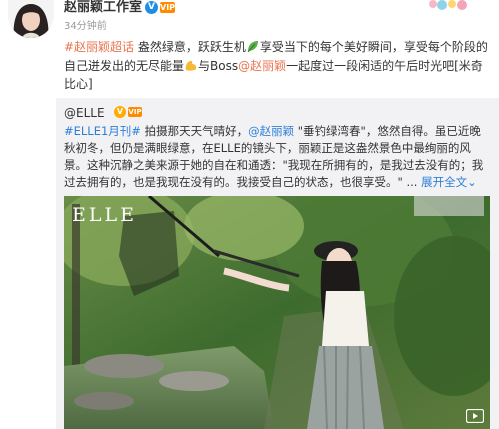 This screenshot has width=499, height=429. I want to click on author-avatar, so click(31, 19).